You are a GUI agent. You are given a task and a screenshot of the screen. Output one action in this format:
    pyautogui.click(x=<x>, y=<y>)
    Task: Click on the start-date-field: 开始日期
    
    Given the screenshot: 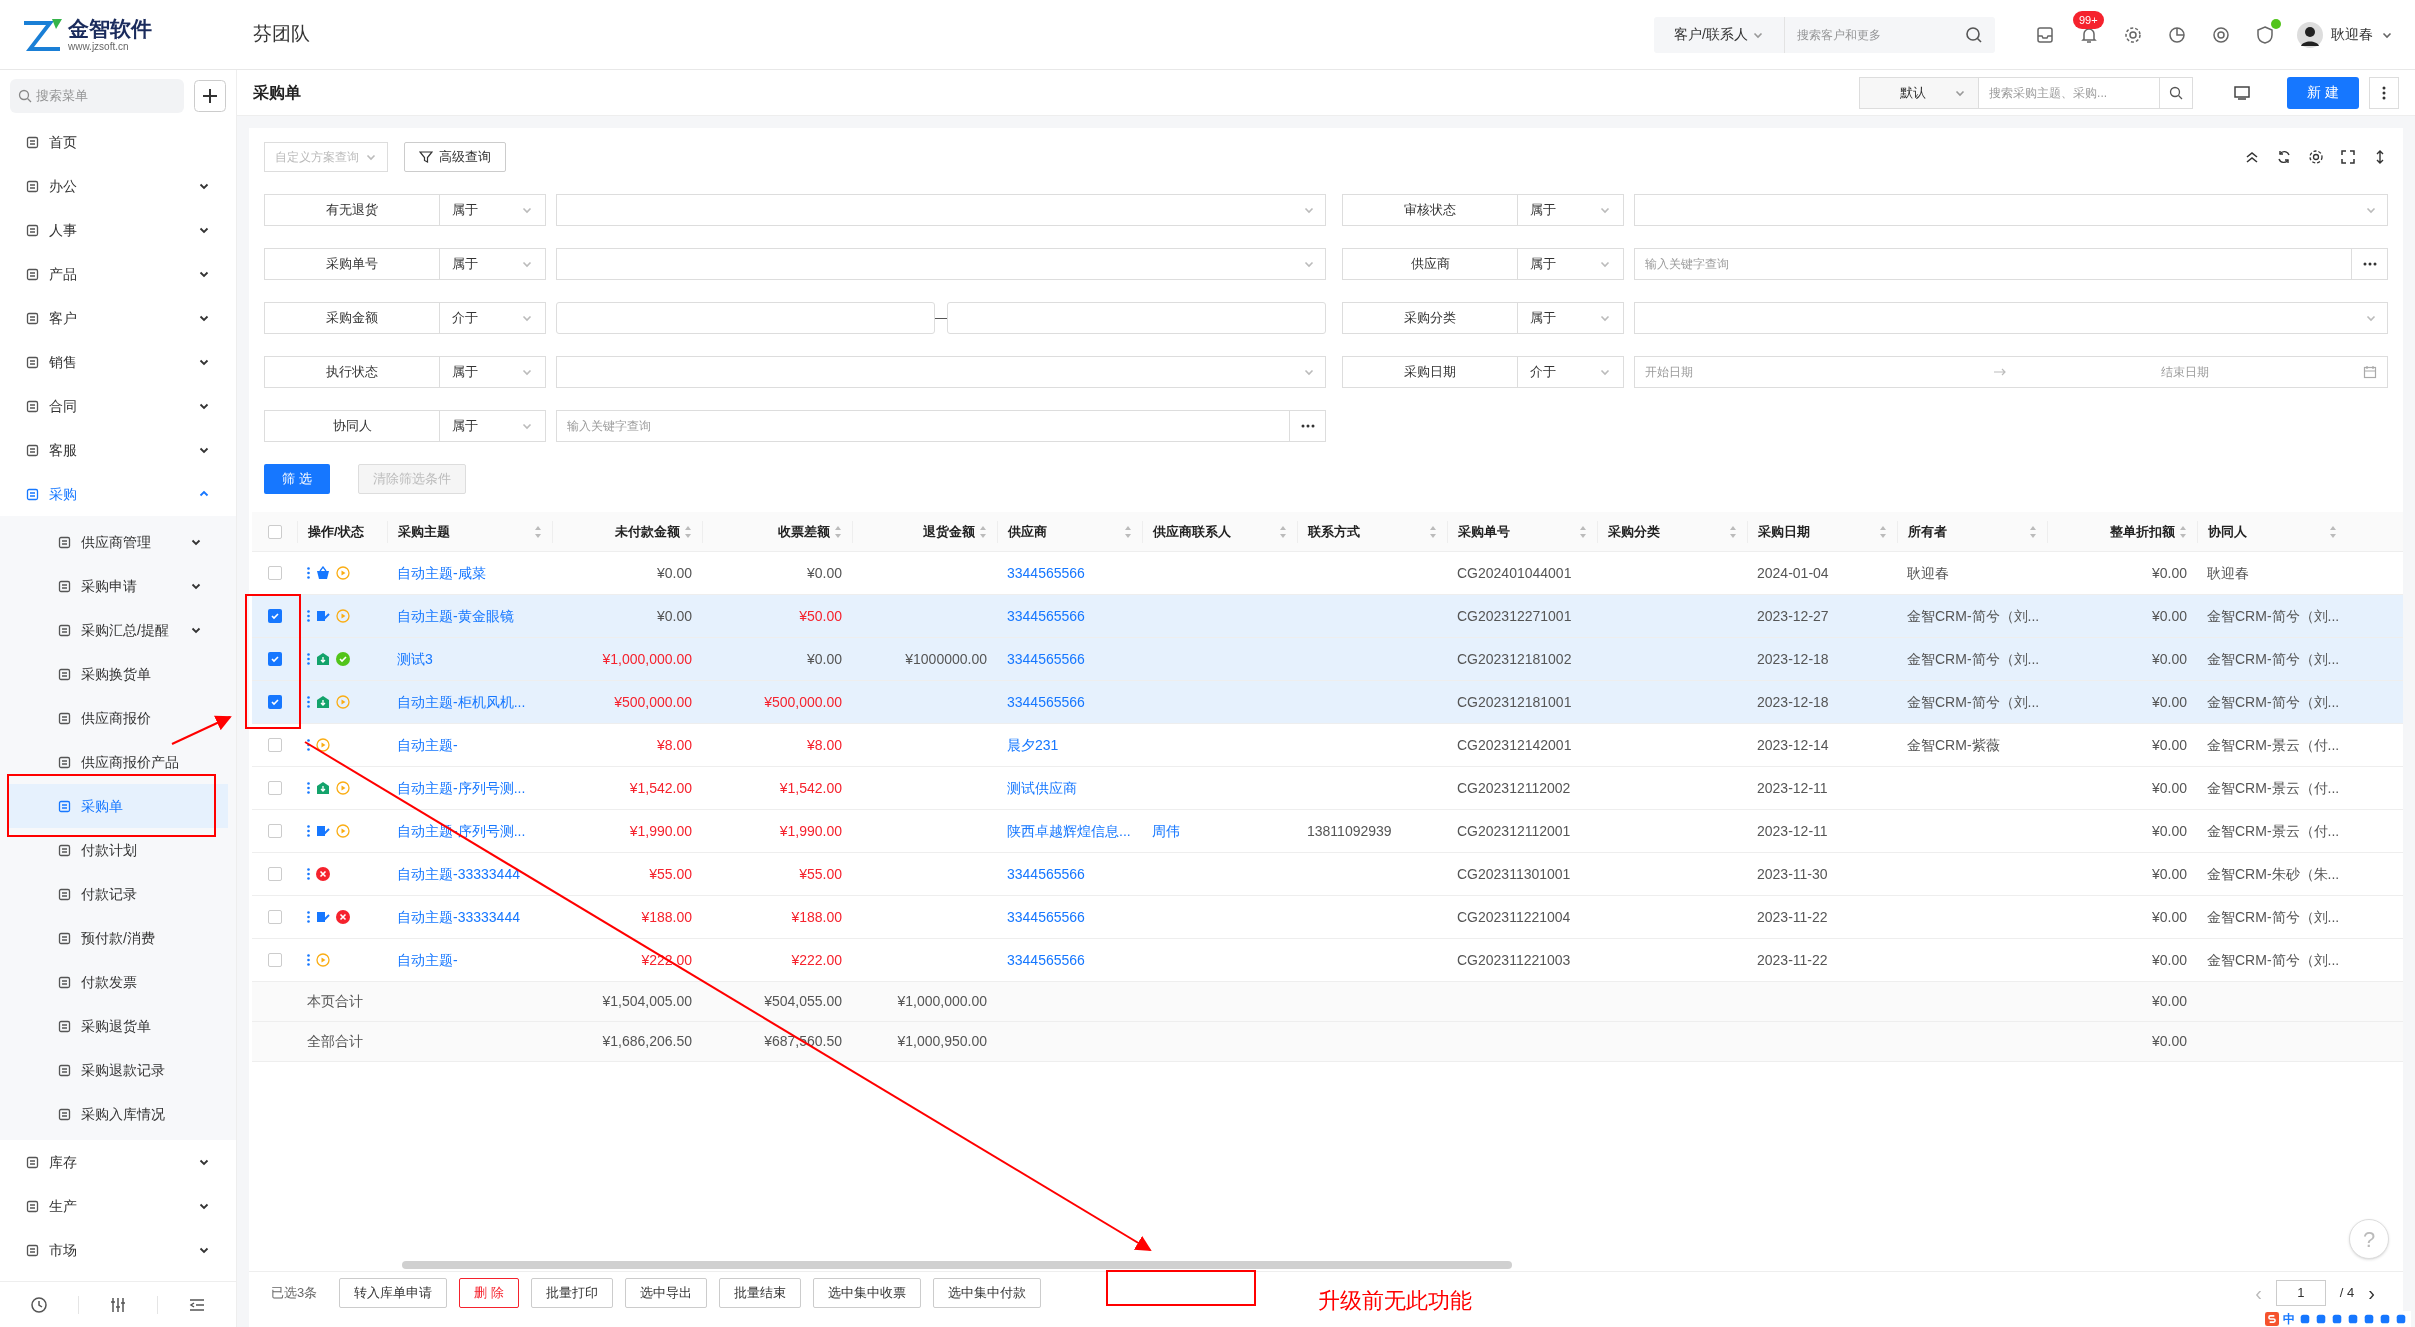 What is the action you would take?
    pyautogui.click(x=1815, y=372)
    